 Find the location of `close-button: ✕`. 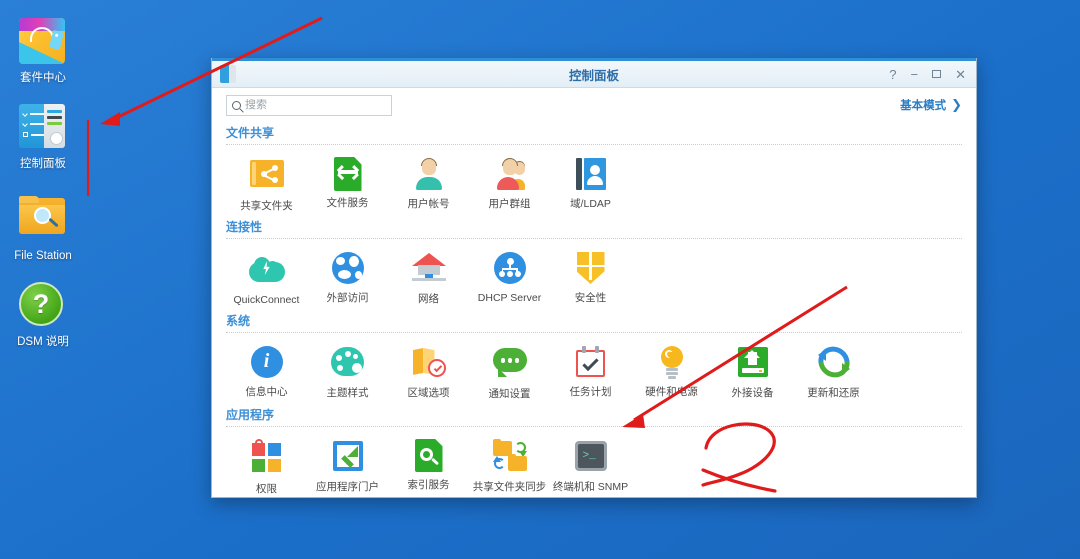

close-button: ✕ is located at coordinates (960, 74).